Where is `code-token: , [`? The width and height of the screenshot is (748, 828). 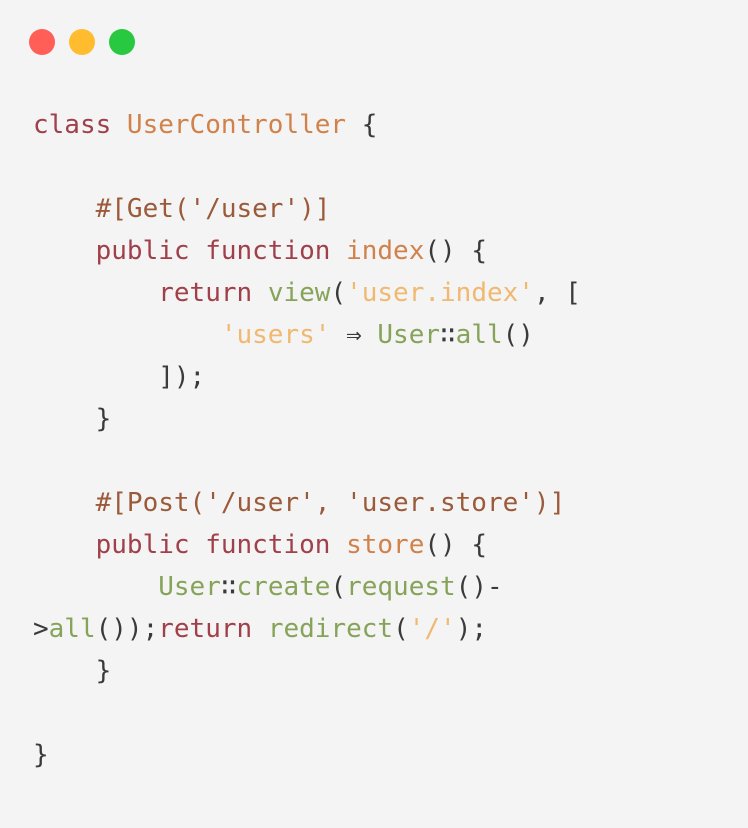
code-token: , [ is located at coordinates (557, 293).